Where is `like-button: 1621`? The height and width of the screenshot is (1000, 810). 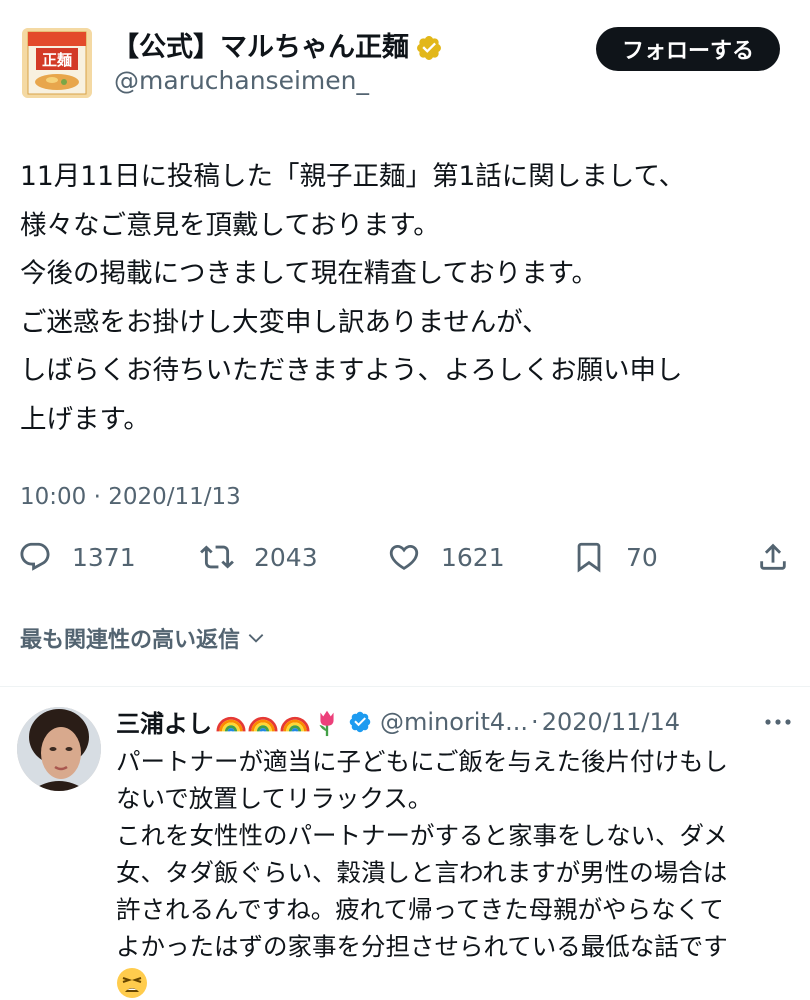 like-button: 1621 is located at coordinates (446, 557).